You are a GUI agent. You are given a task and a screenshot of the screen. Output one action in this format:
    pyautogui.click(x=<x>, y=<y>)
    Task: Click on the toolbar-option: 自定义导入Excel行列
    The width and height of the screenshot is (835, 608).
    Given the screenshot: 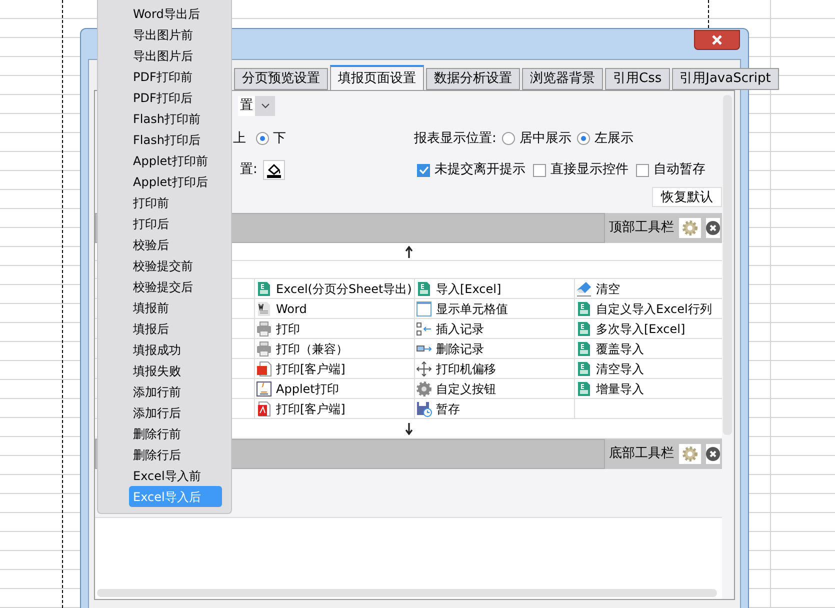 What is the action you would take?
    pyautogui.click(x=644, y=309)
    